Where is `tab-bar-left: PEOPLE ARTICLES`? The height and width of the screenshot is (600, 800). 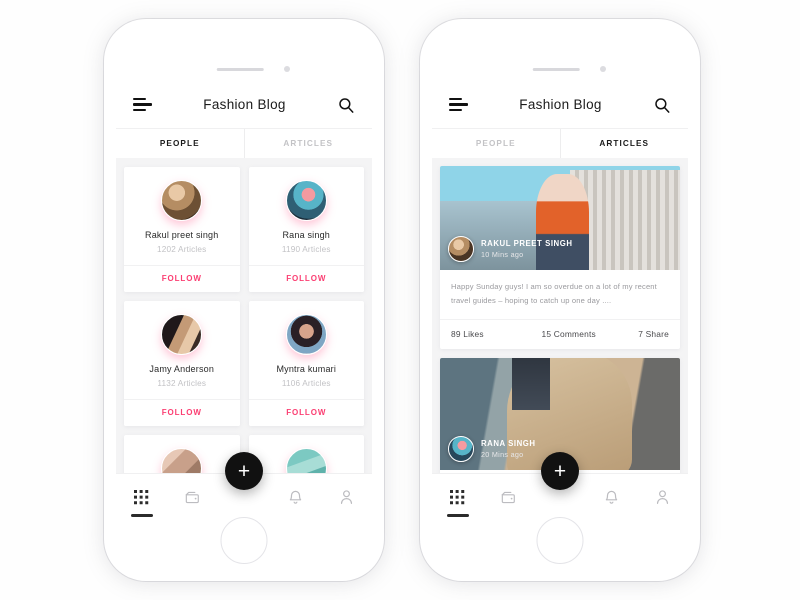
tab-bar-left: PEOPLE ARTICLES is located at coordinates (244, 143).